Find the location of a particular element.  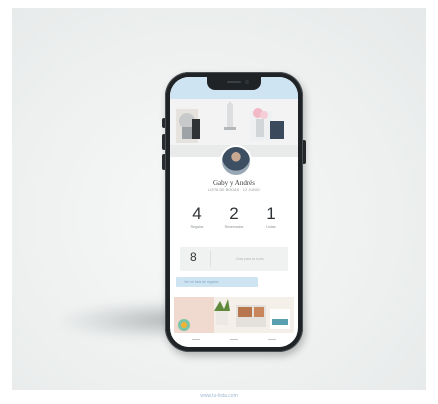

featured-image is located at coordinates (234, 315).